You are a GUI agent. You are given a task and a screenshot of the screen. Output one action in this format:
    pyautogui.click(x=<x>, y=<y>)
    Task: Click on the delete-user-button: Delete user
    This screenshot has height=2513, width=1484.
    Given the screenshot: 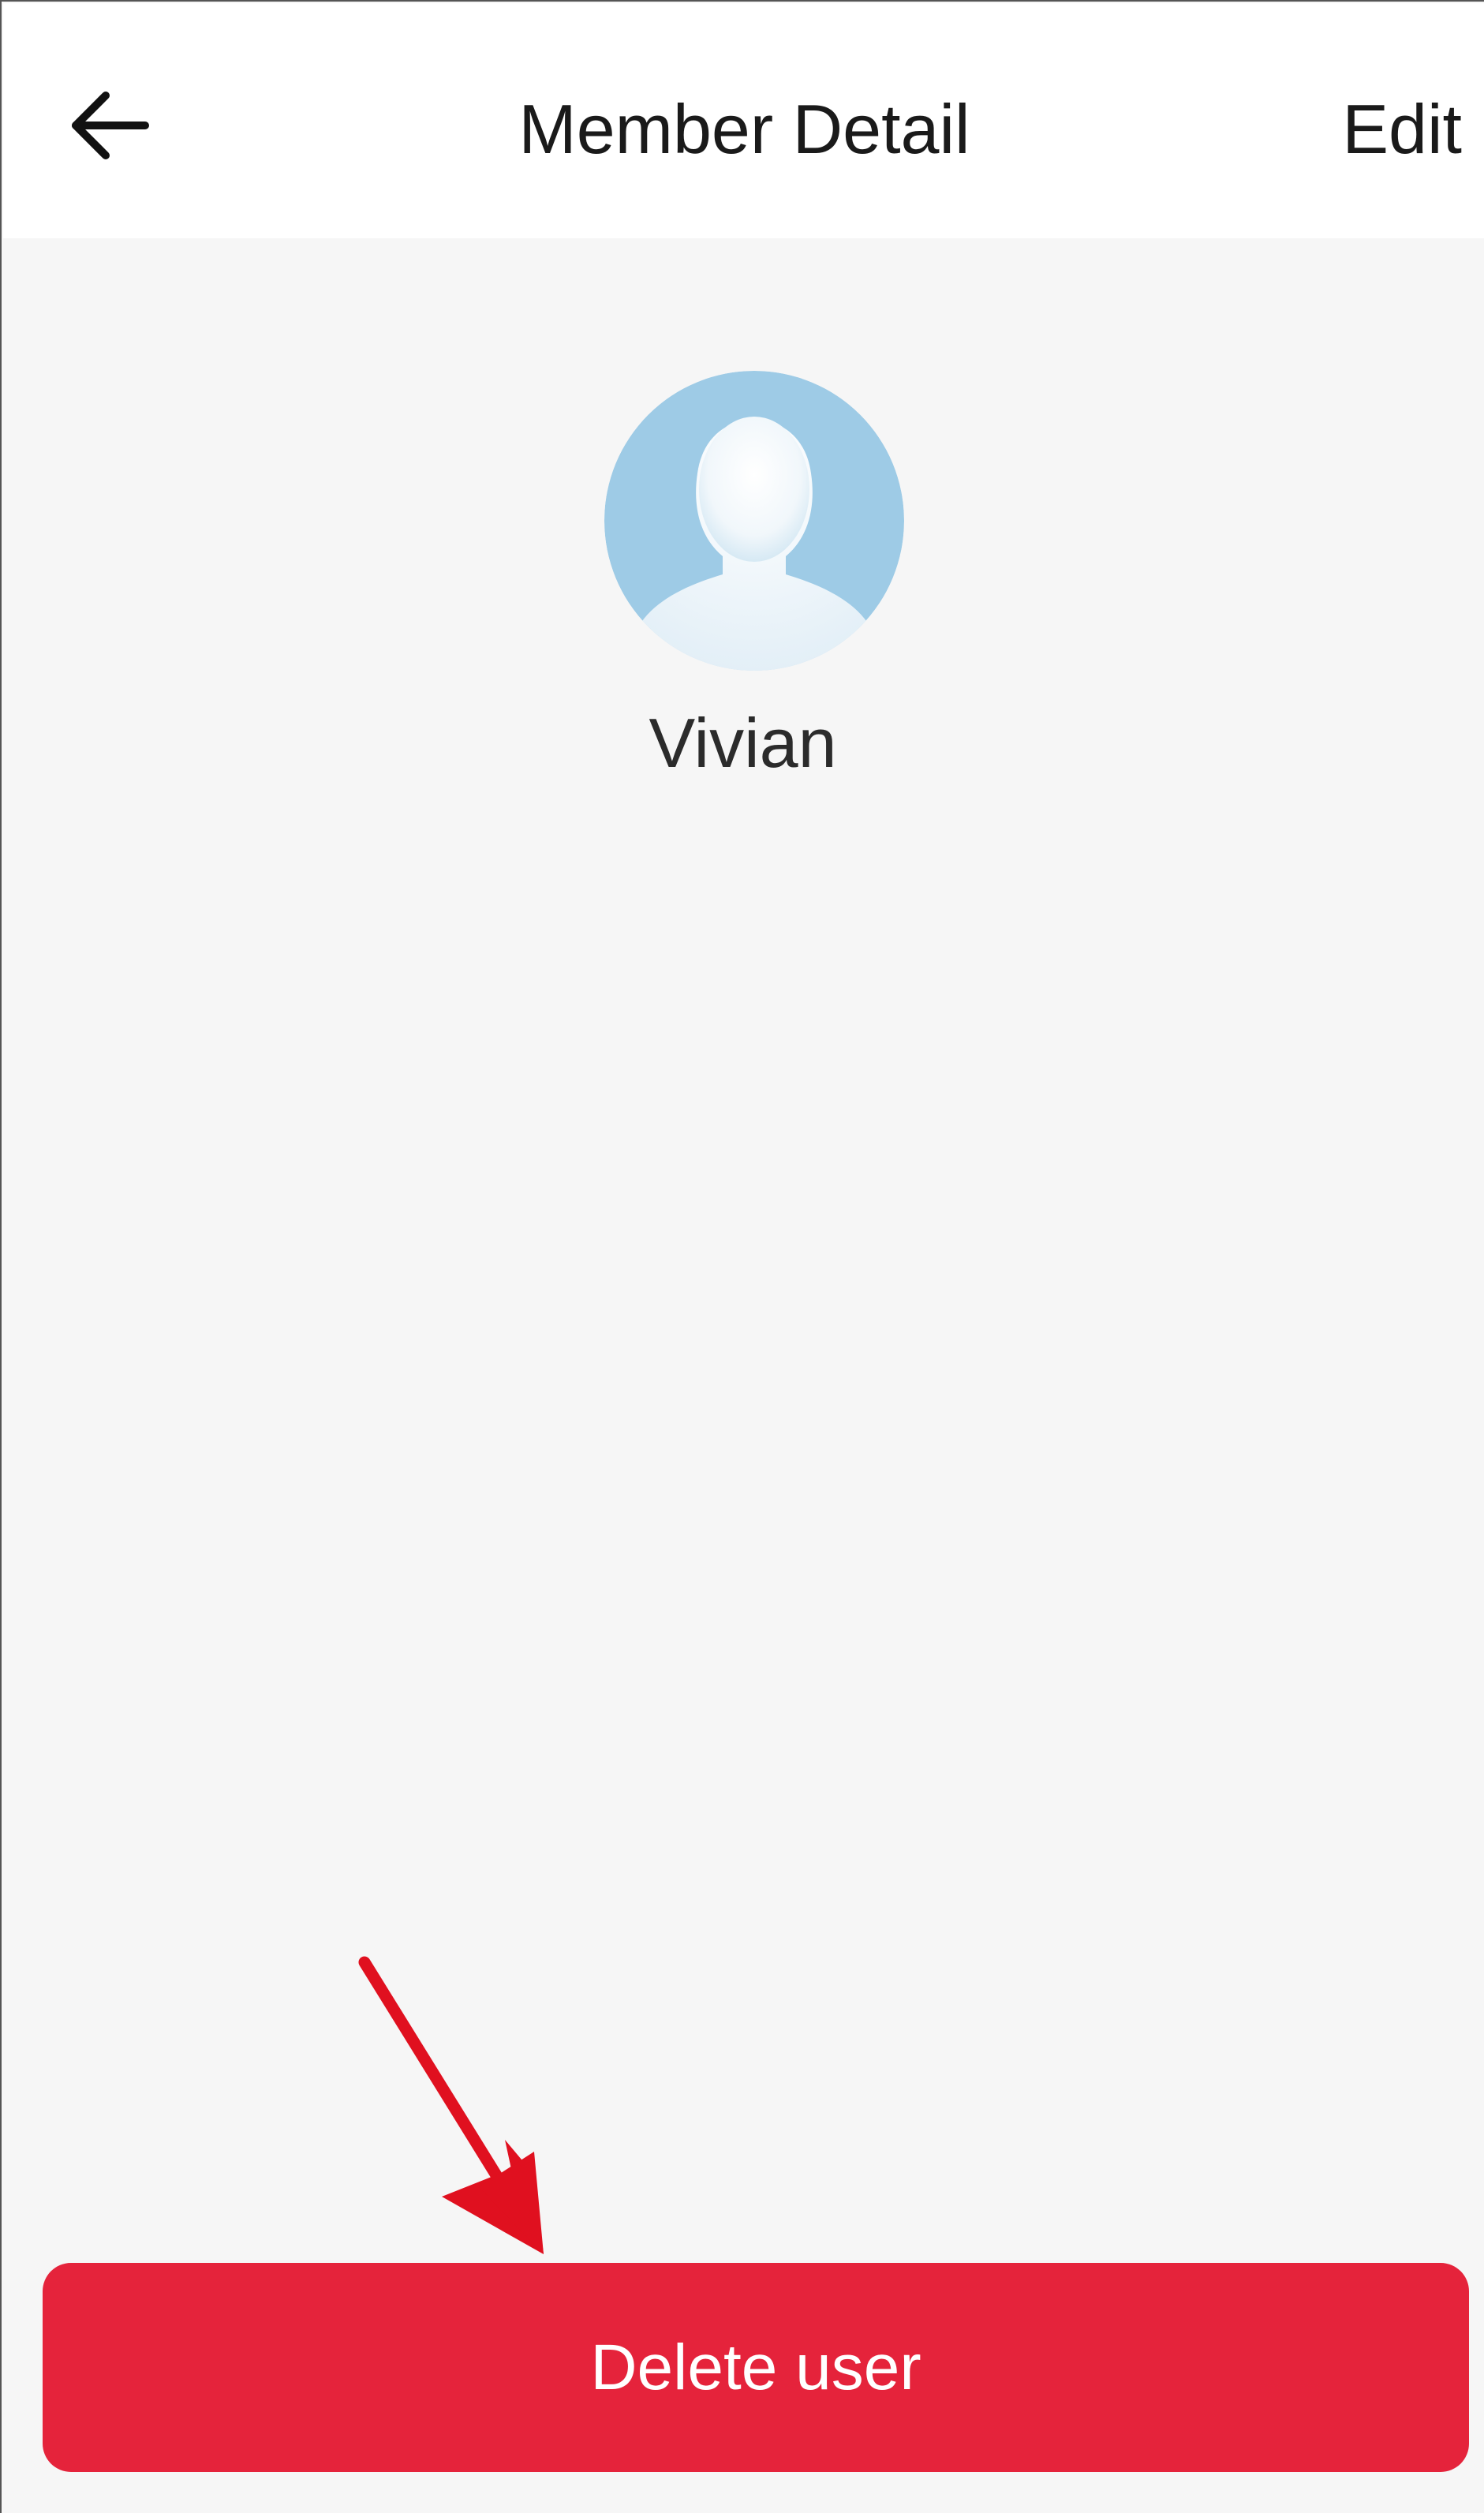 What is the action you would take?
    pyautogui.click(x=756, y=2367)
    